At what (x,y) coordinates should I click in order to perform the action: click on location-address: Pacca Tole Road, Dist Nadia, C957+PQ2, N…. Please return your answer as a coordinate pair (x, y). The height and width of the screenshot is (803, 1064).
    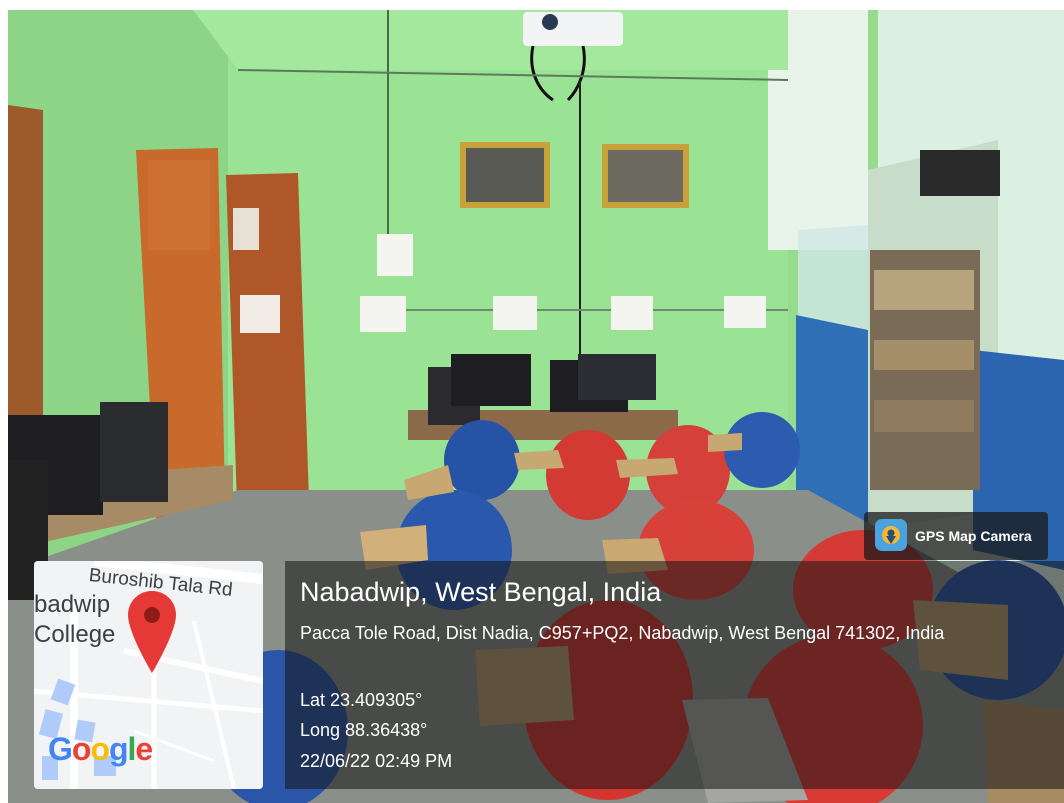
    Looking at the image, I should click on (622, 633).